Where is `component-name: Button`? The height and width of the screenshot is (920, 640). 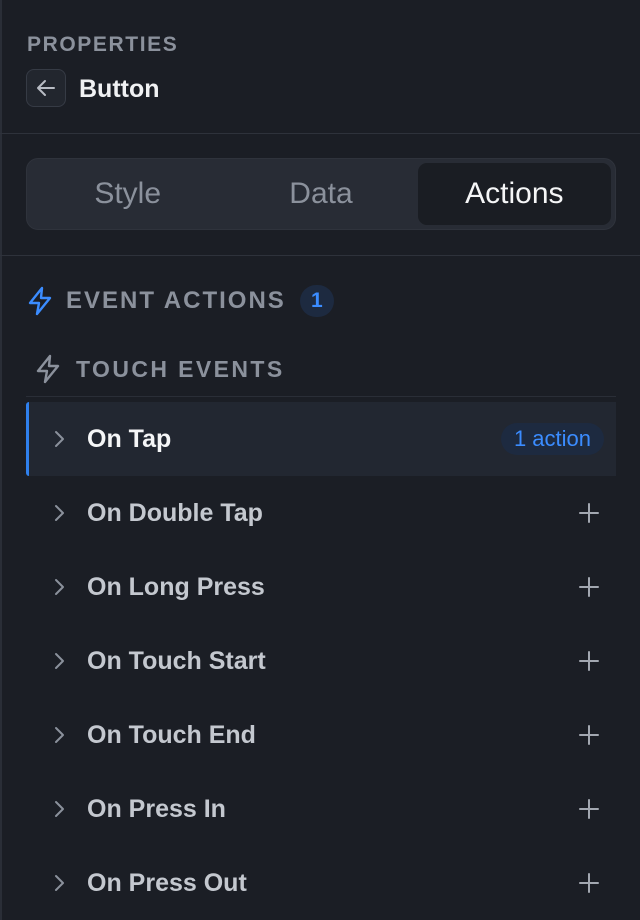
component-name: Button is located at coordinates (119, 89).